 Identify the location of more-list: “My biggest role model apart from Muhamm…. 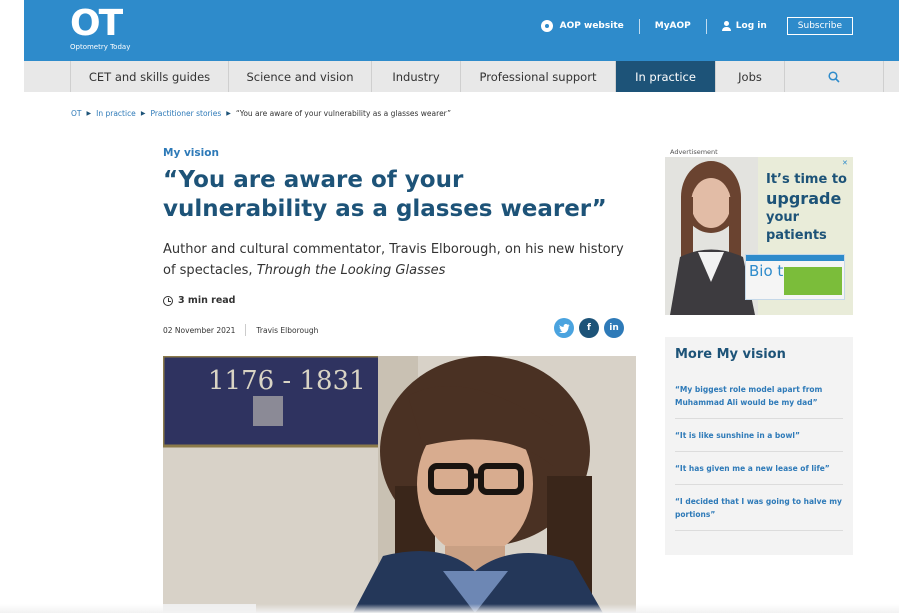
(759, 457).